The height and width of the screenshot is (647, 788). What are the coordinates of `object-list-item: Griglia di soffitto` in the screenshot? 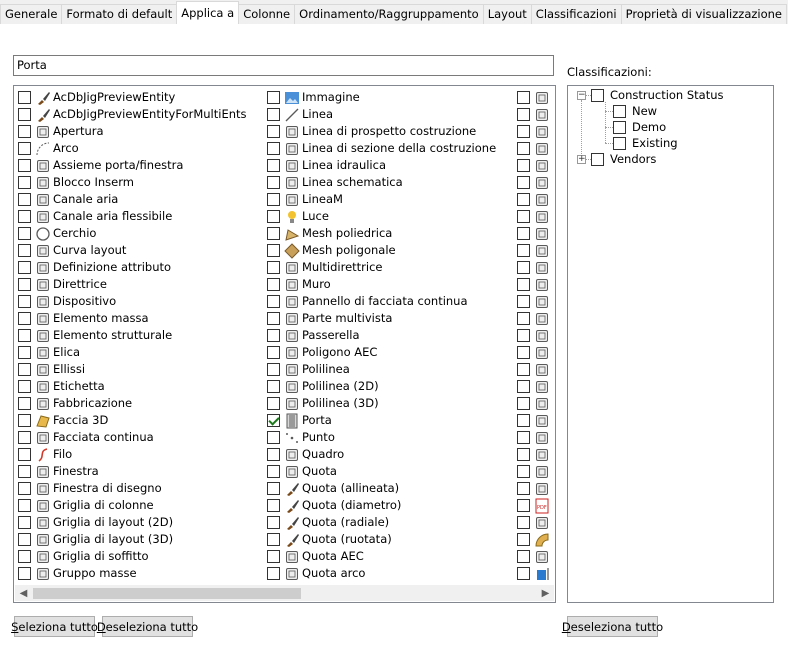 It's located at (132, 556).